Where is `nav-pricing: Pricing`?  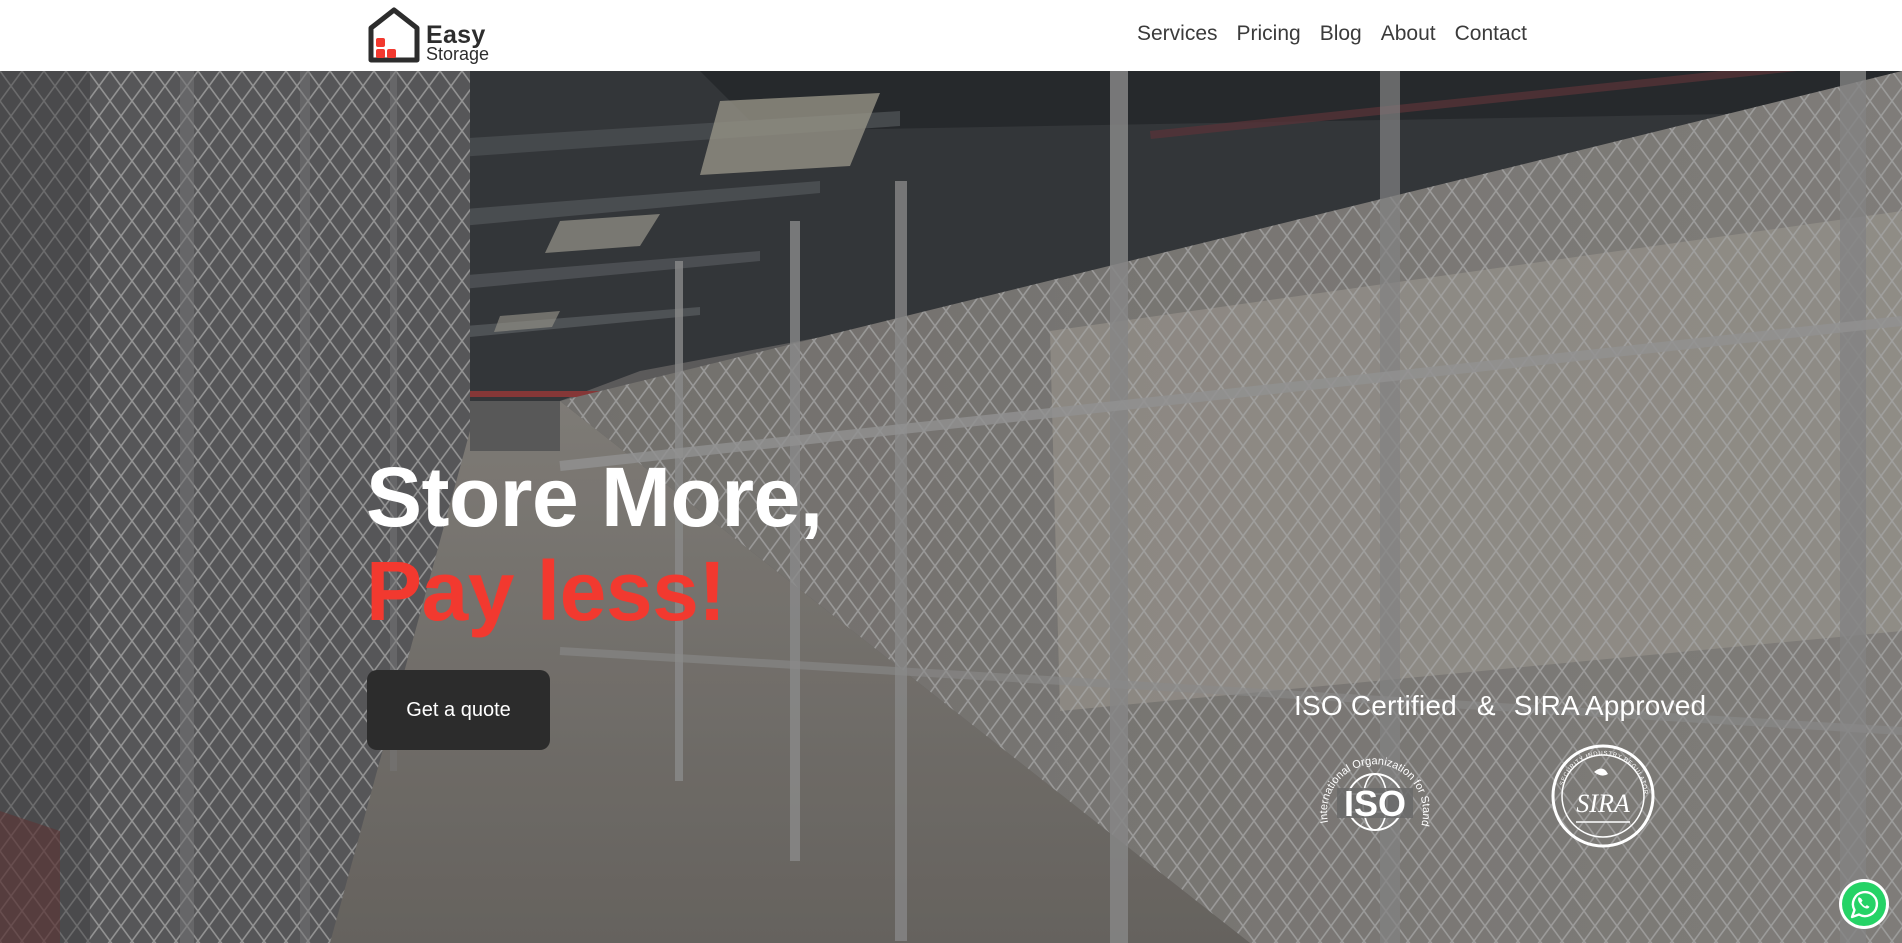 nav-pricing: Pricing is located at coordinates (1269, 33).